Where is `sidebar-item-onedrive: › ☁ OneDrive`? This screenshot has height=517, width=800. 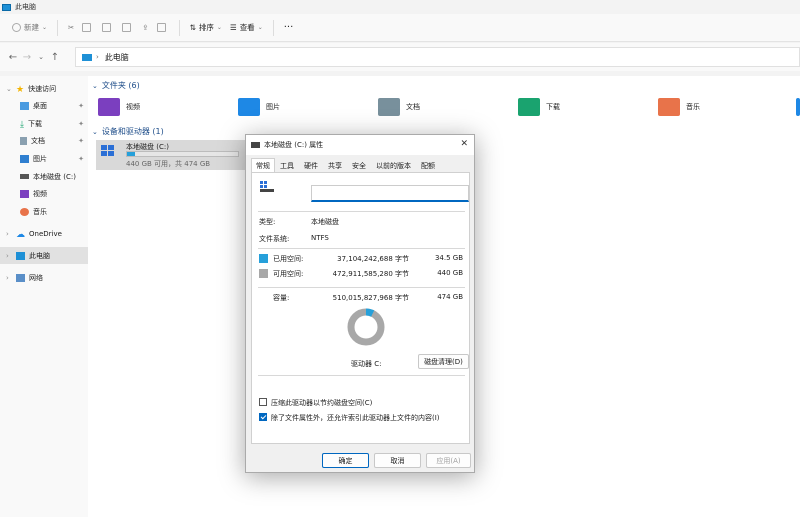
sidebar-item-onedrive: › ☁ OneDrive is located at coordinates (44, 233).